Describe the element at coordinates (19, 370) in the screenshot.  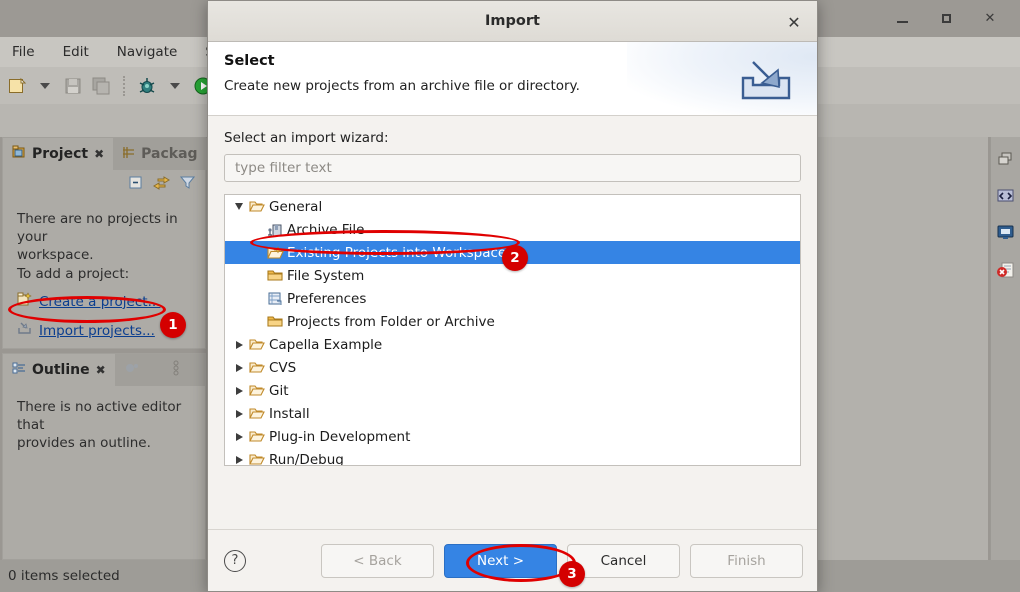
I see `outline-icon` at that location.